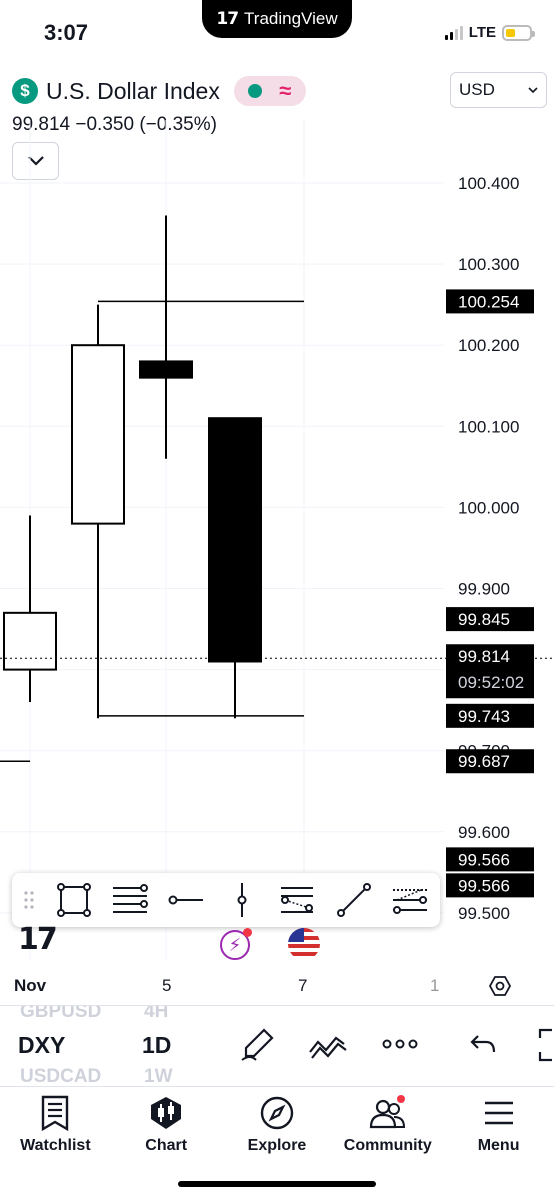 The width and height of the screenshot is (554, 1200). I want to click on price-level-label: 99.845, so click(484, 619).